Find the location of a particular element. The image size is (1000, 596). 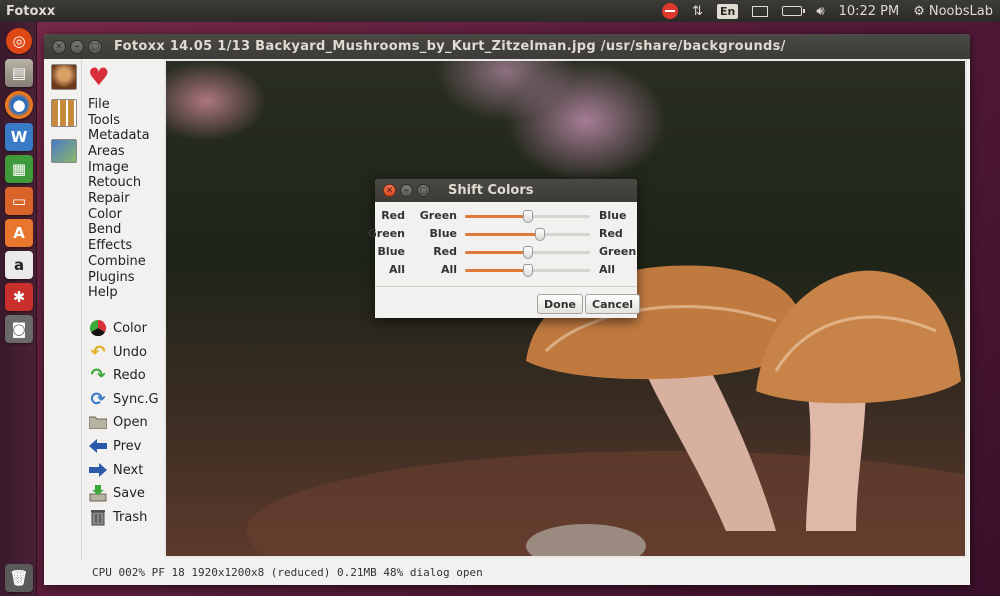

tool-redo-label: Redo is located at coordinates (129, 375).